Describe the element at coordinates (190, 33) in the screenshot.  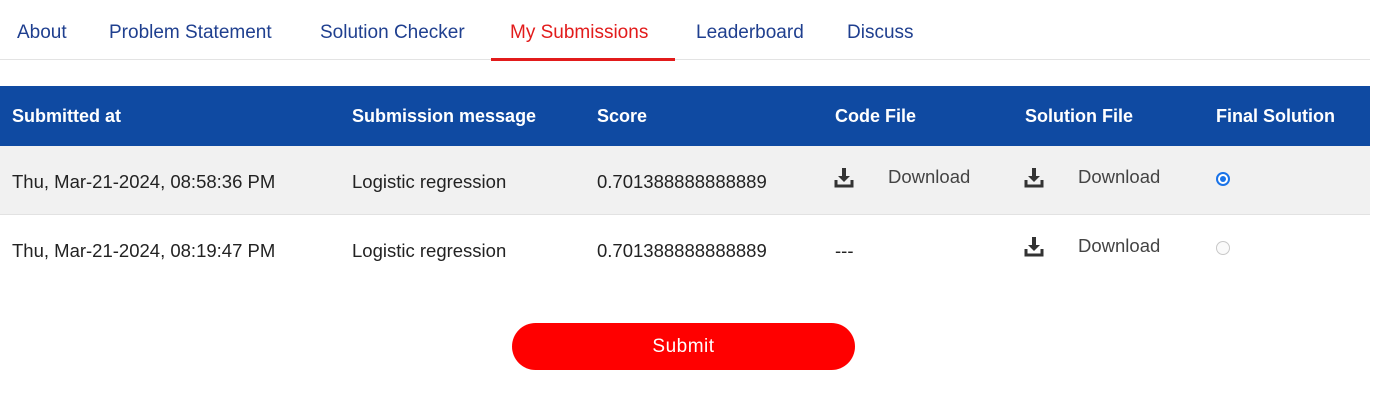
I see `tab-problem-statement: Problem Statement` at that location.